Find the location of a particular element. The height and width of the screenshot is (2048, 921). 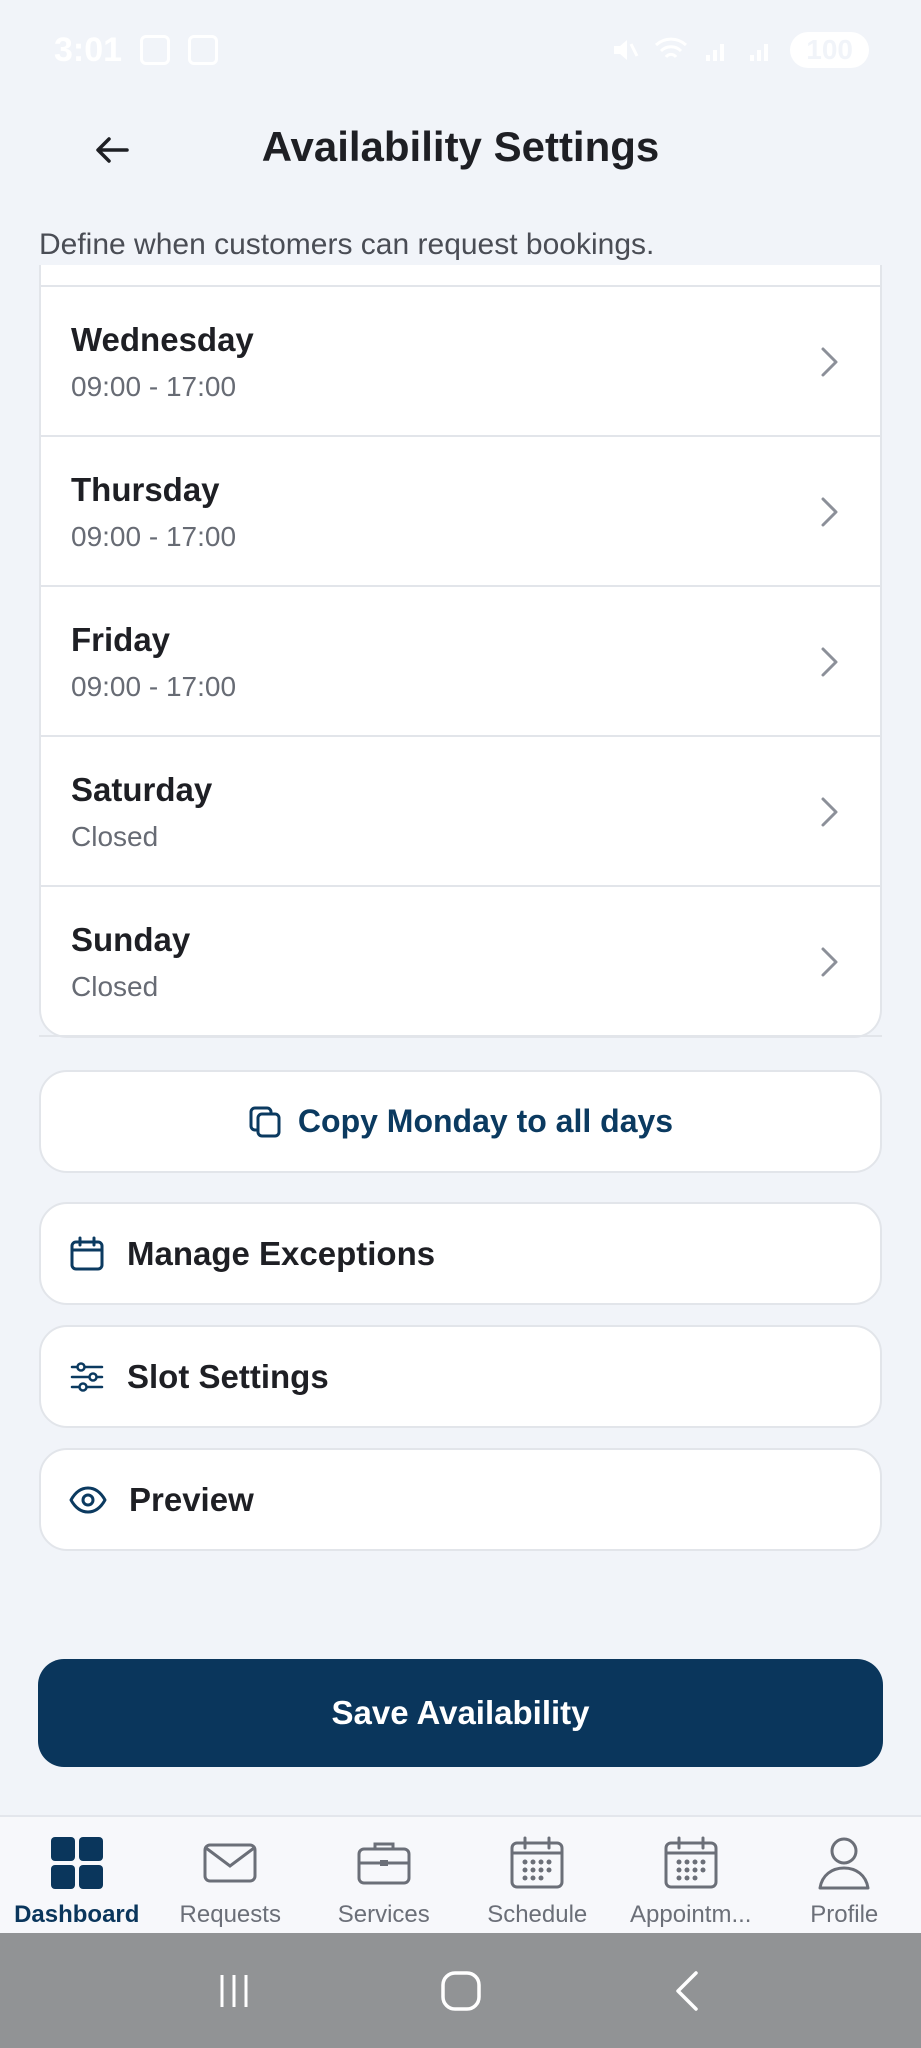

mute-icon is located at coordinates (626, 50).